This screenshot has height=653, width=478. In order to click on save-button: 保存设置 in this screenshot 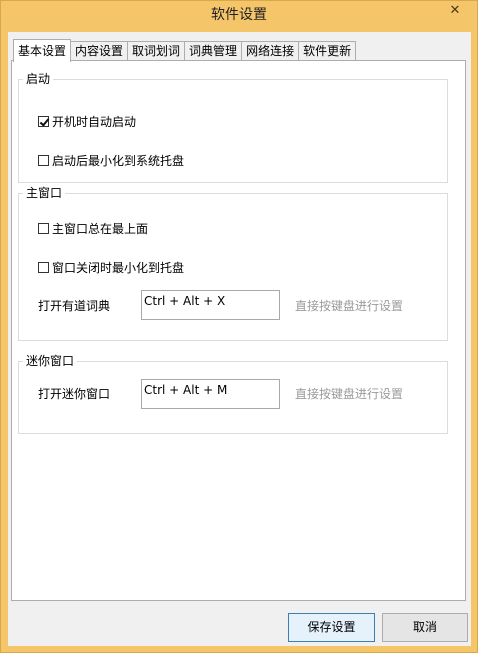, I will do `click(331, 627)`.